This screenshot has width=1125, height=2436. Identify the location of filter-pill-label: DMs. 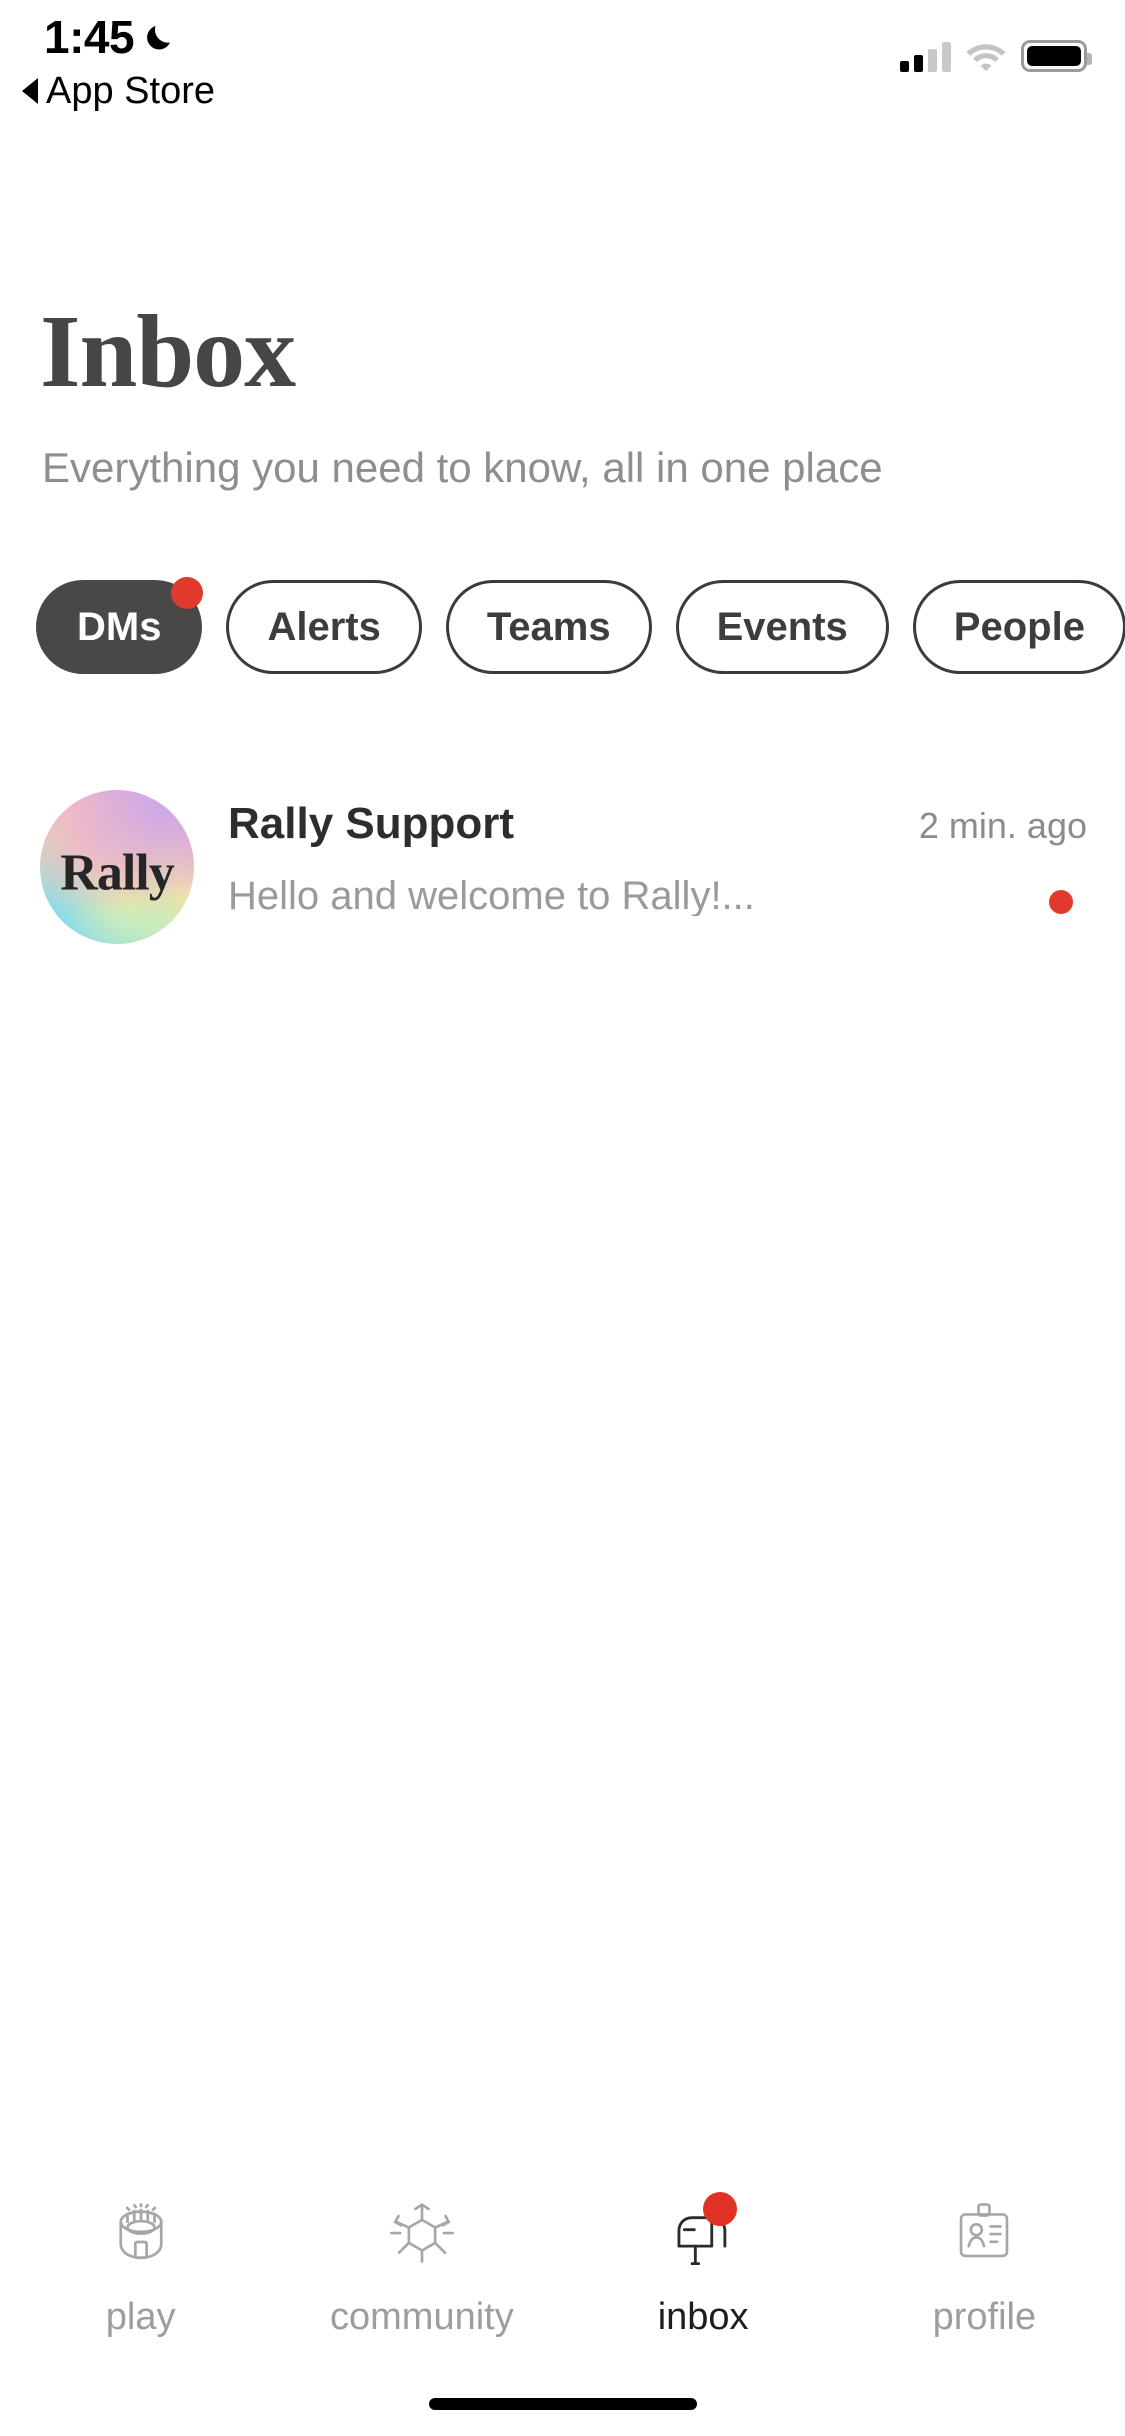
(119, 626).